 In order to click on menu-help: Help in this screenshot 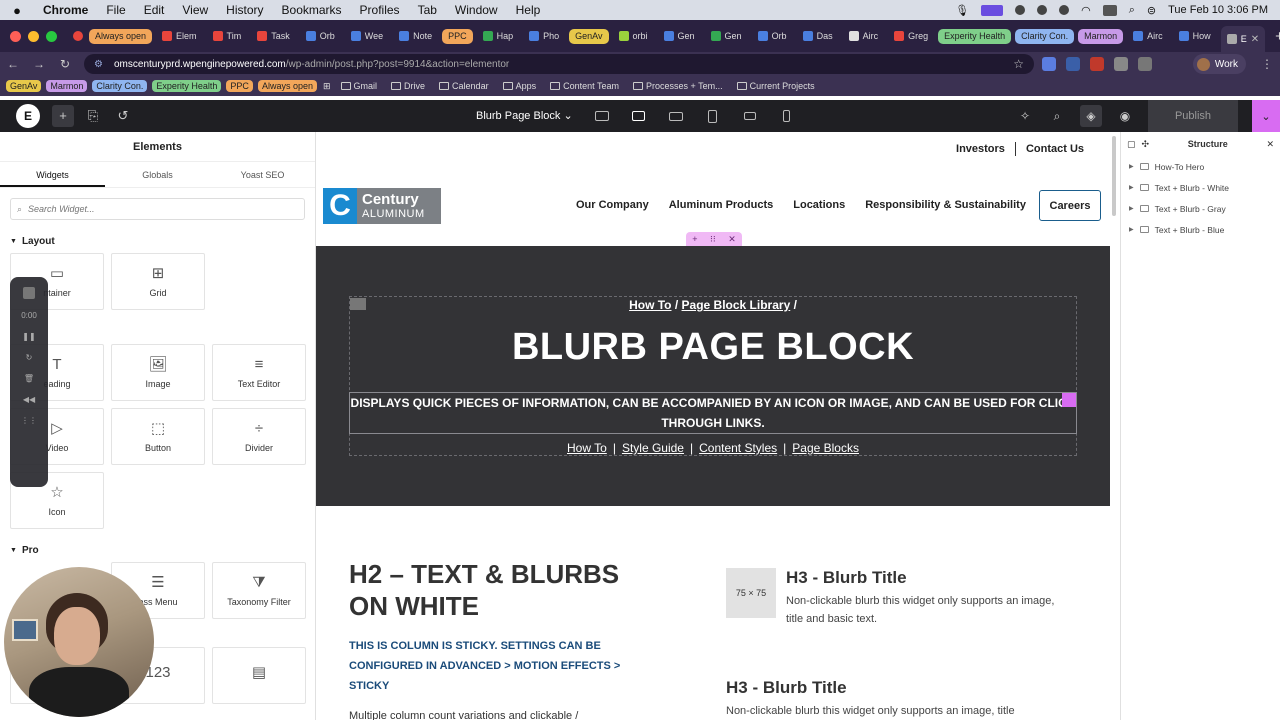, I will do `click(528, 10)`.